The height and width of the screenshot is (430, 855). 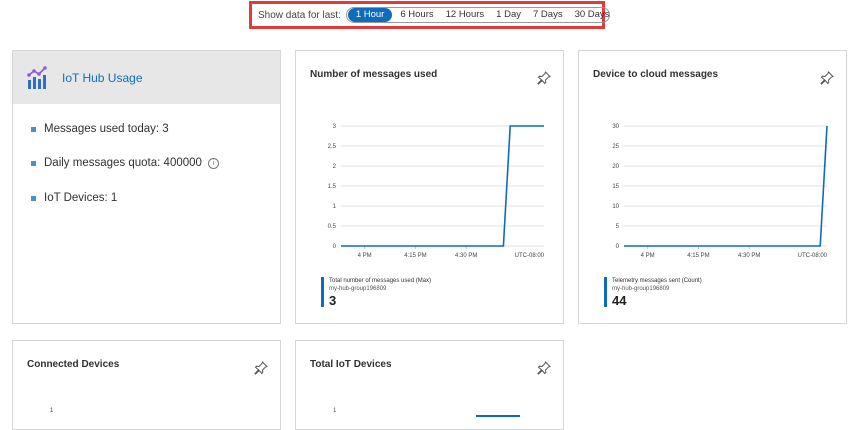 What do you see at coordinates (436, 191) in the screenshot?
I see `messages-used-chart: 0 0.5 1 1.5 2 2.5 3 4 PM 4:15 PM 4:30 PM UTC-08:00` at bounding box center [436, 191].